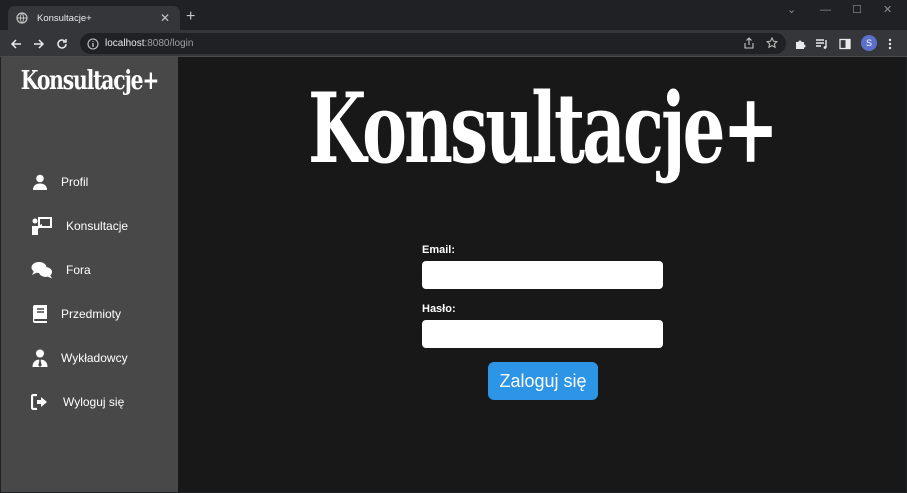  Describe the element at coordinates (433, 43) in the screenshot. I see `address-bar: localhost:8080/login` at that location.